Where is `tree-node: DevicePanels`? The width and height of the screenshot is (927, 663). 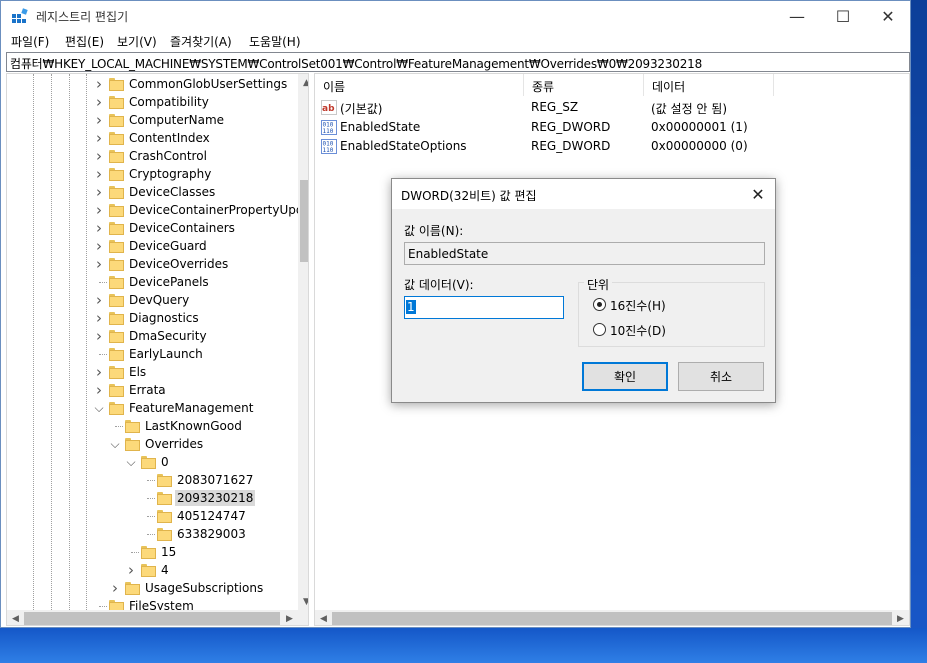
tree-node: DevicePanels is located at coordinates (152, 282).